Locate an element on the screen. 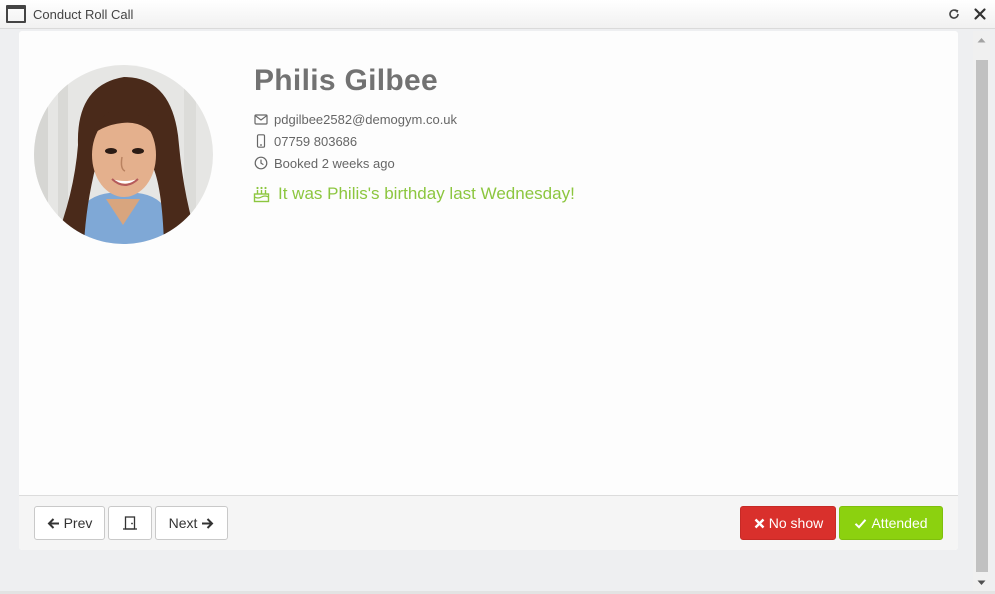 The width and height of the screenshot is (995, 594). member-email-row: pdgilbee2582@demogym.co.uk is located at coordinates (355, 119).